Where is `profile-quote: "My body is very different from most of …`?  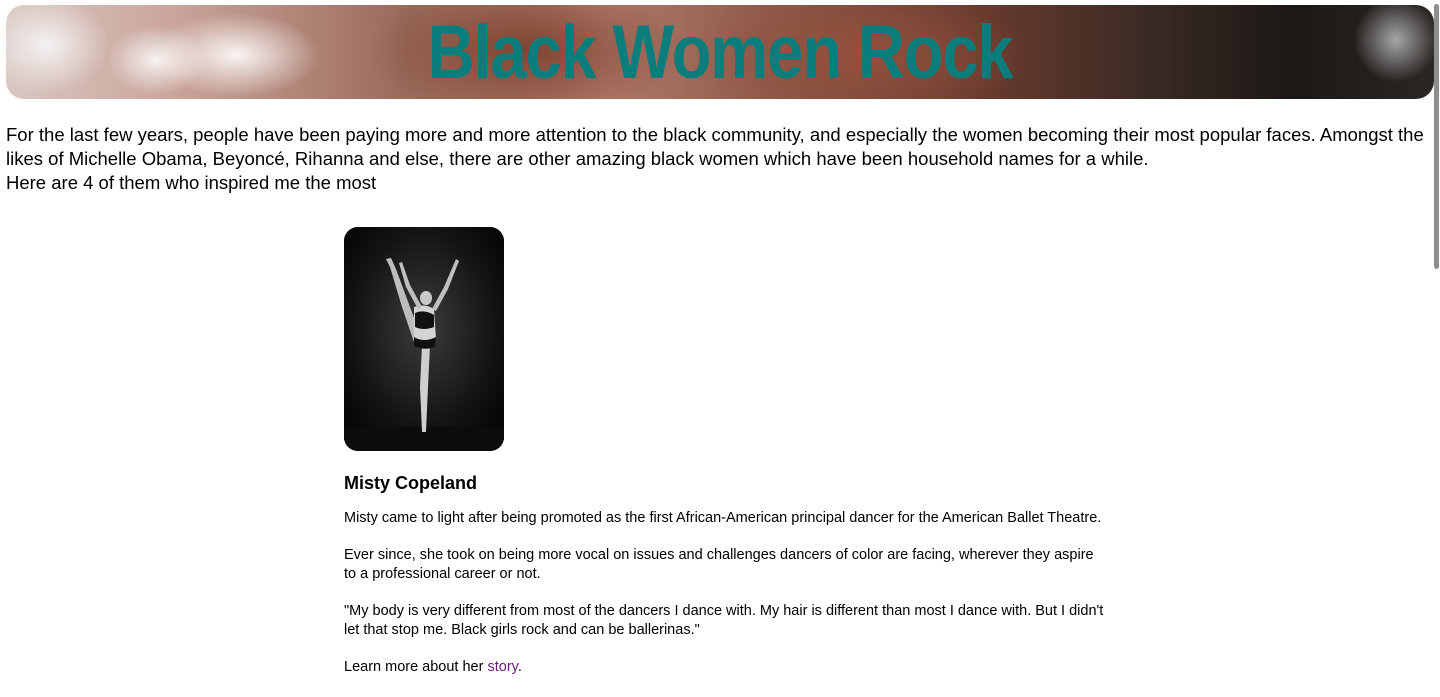
profile-quote: "My body is very different from most of … is located at coordinates (724, 620).